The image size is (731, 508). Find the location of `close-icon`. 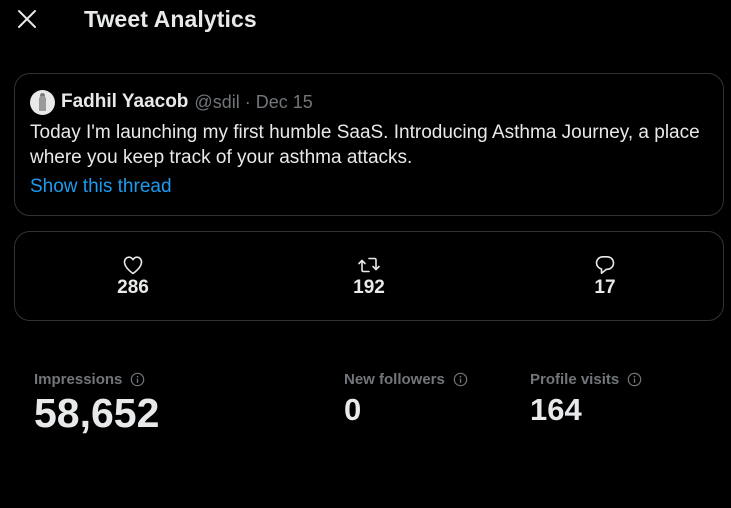

close-icon is located at coordinates (27, 19).